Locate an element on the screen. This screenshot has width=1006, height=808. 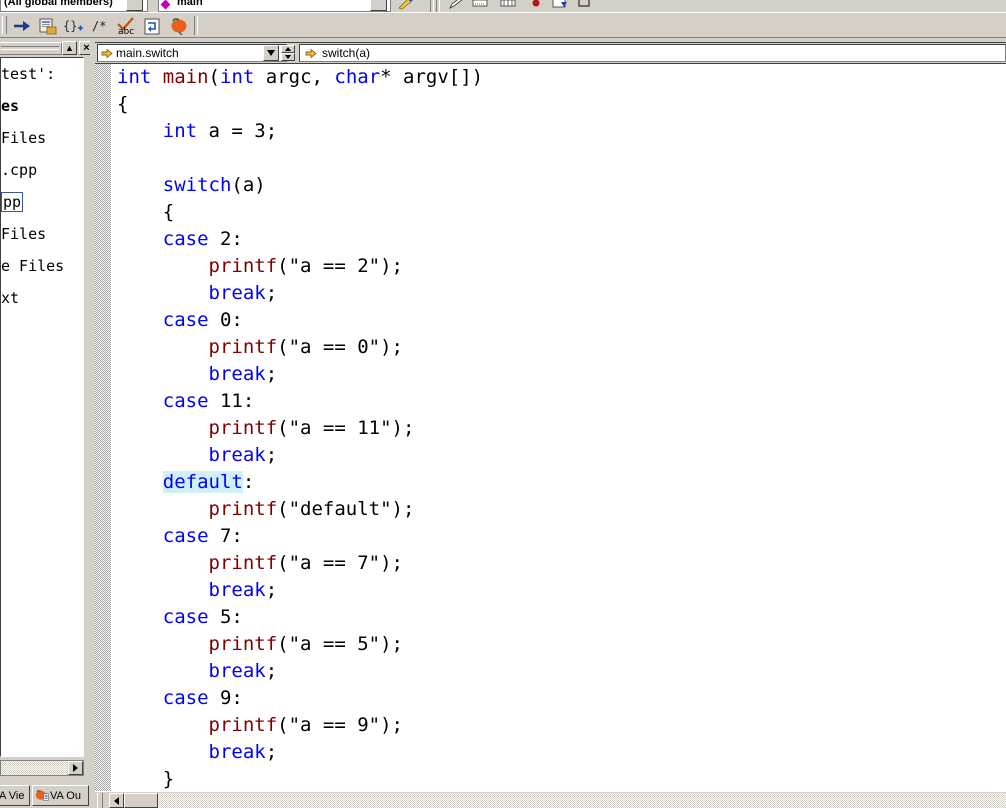
code-line: printf("a == 5"); is located at coordinates (300, 644).